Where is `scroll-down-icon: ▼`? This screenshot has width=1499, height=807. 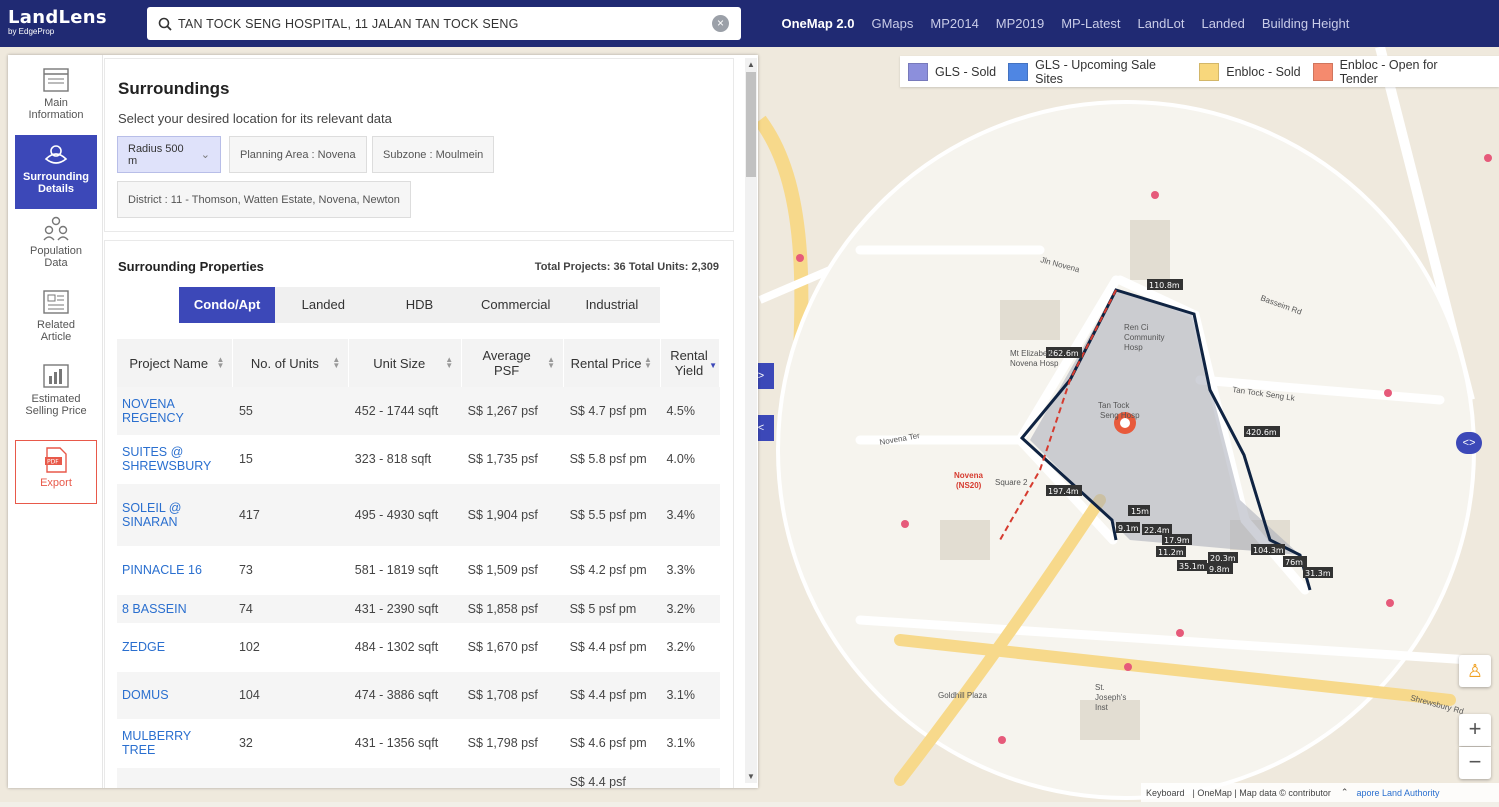
scroll-down-icon: ▼ is located at coordinates (751, 776).